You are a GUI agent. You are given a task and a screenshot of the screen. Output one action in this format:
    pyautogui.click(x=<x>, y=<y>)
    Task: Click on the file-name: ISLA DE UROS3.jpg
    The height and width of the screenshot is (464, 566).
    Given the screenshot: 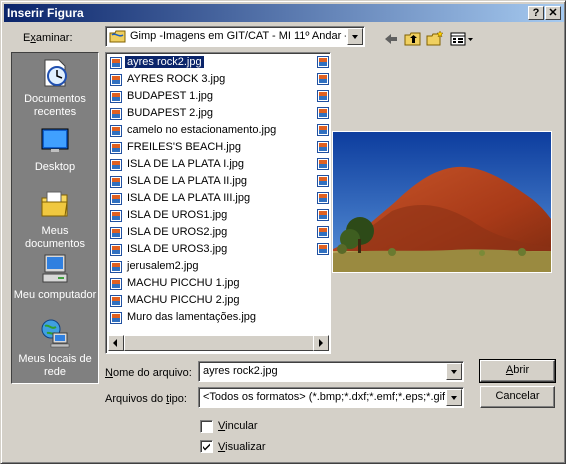 What is the action you would take?
    pyautogui.click(x=177, y=249)
    